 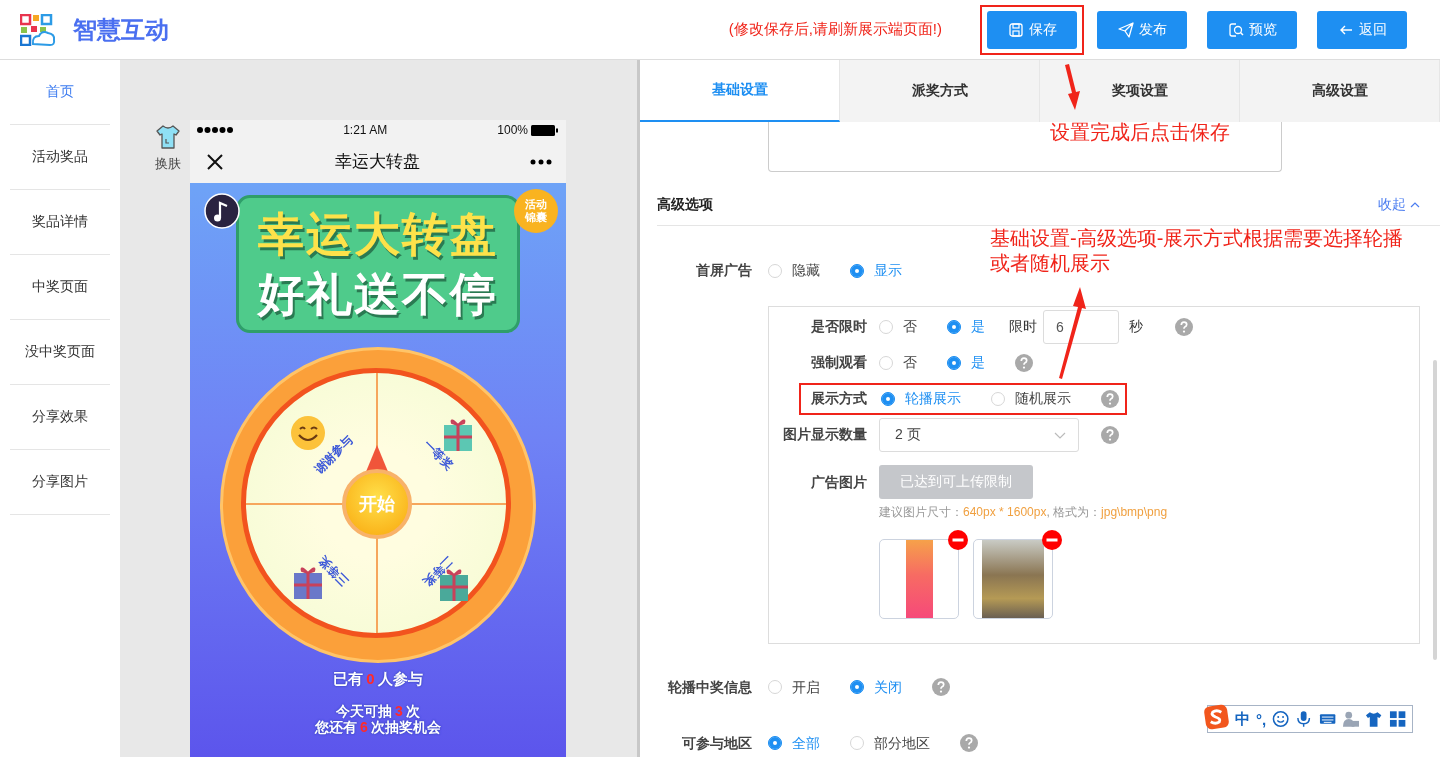 I want to click on grid-icon, so click(x=1397, y=719).